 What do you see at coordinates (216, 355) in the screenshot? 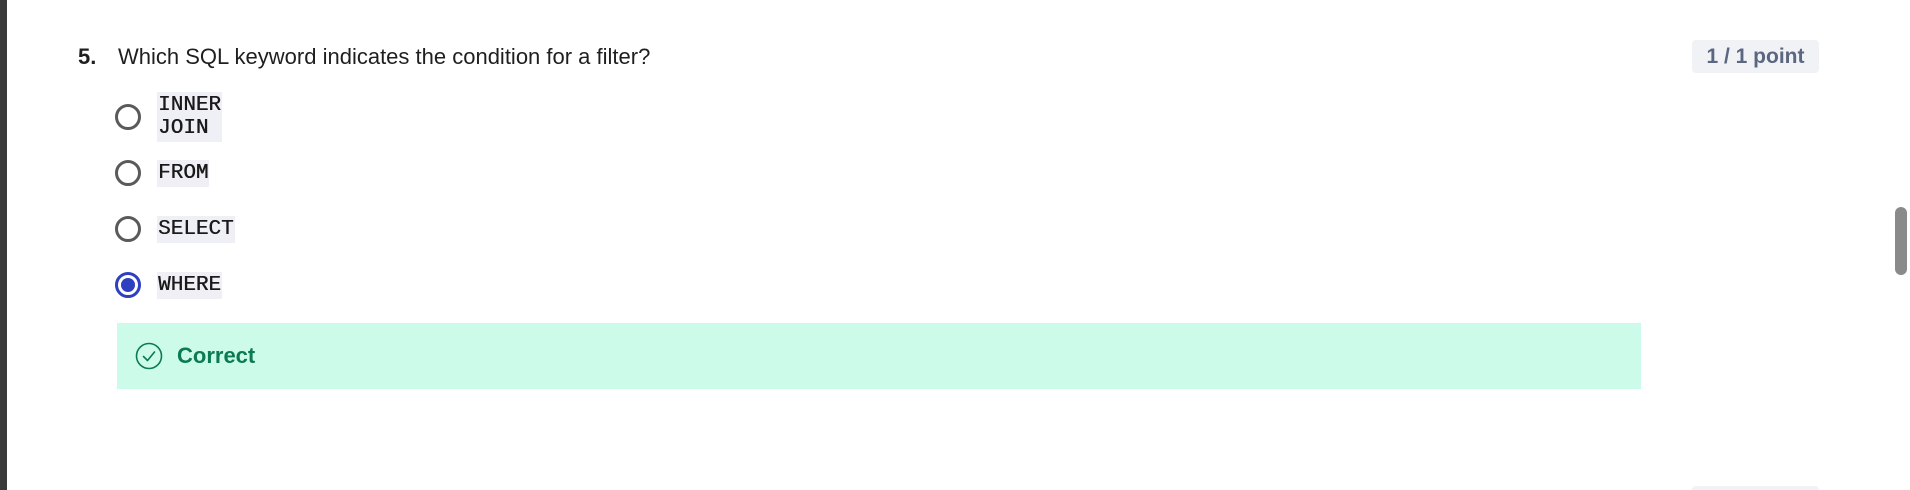
I see `feedback-status: Correct` at bounding box center [216, 355].